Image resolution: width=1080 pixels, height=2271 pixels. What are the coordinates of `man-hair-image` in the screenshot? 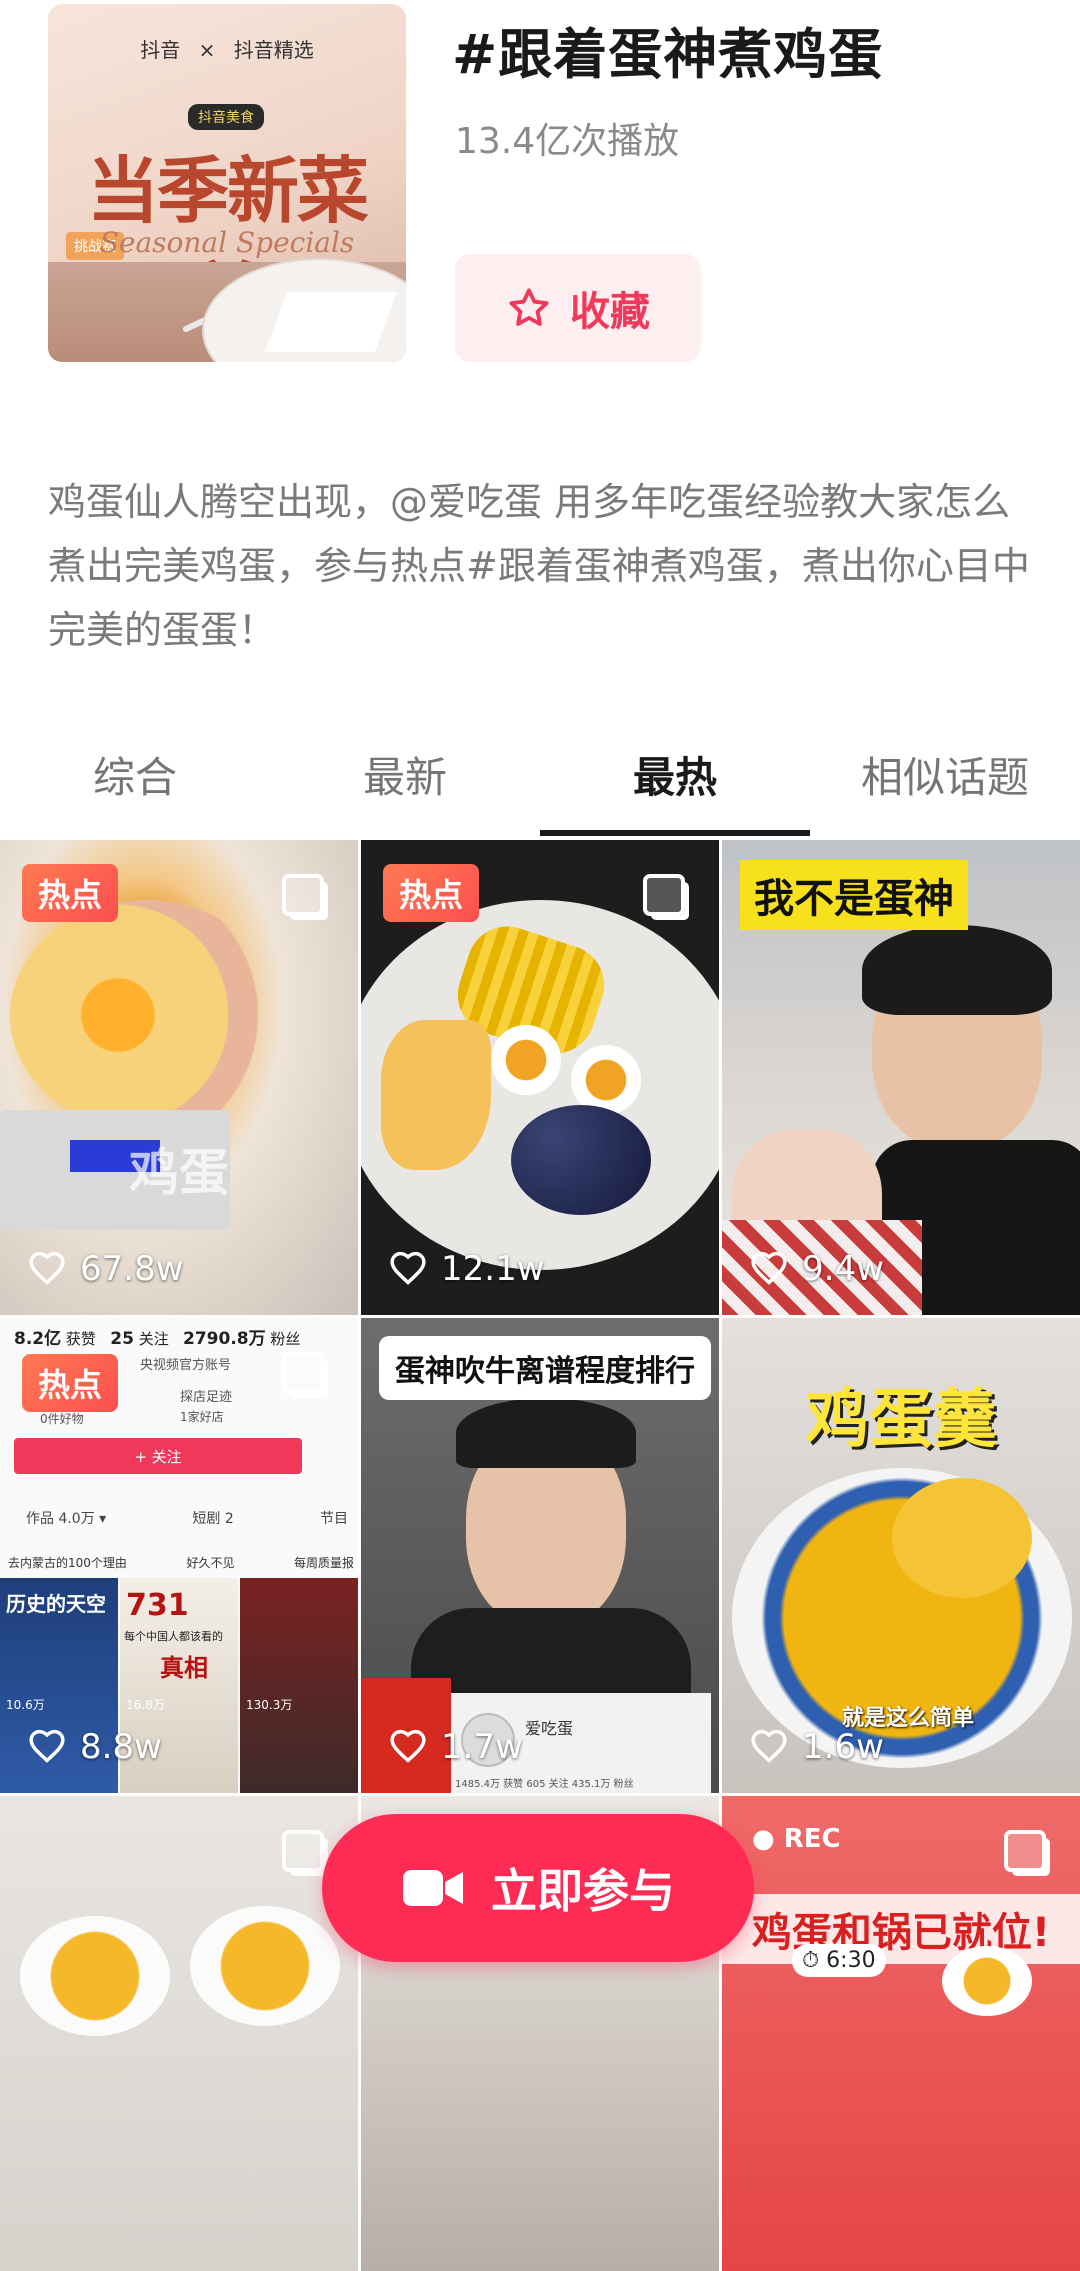 It's located at (957, 970).